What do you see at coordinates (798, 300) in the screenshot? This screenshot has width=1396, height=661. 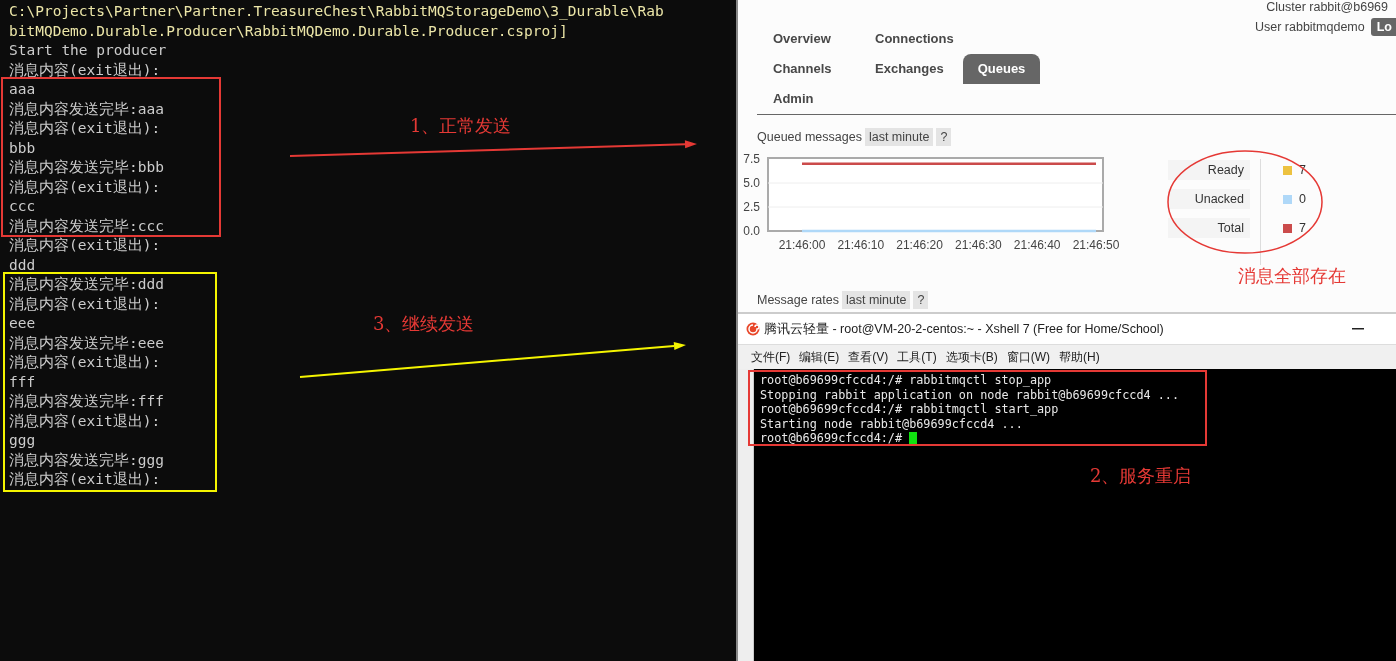 I see `section-title: Message rates` at bounding box center [798, 300].